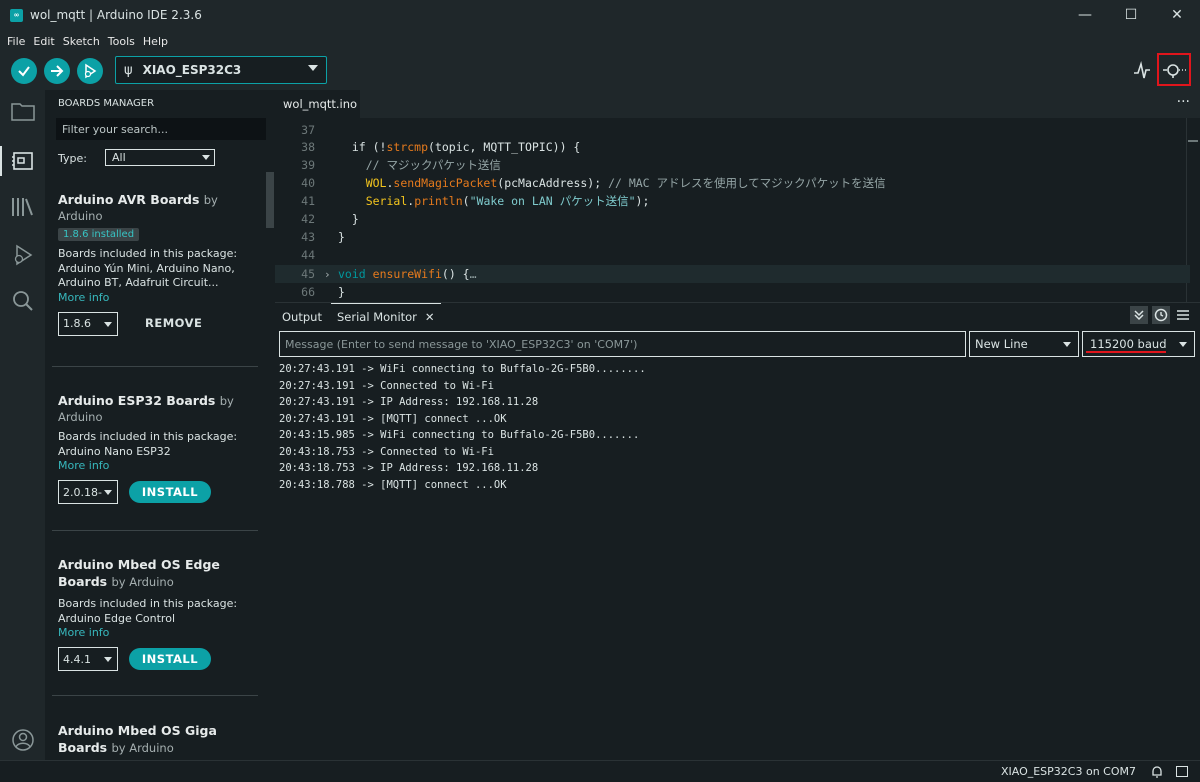  What do you see at coordinates (1142, 71) in the screenshot?
I see `serial-plotter-icon` at bounding box center [1142, 71].